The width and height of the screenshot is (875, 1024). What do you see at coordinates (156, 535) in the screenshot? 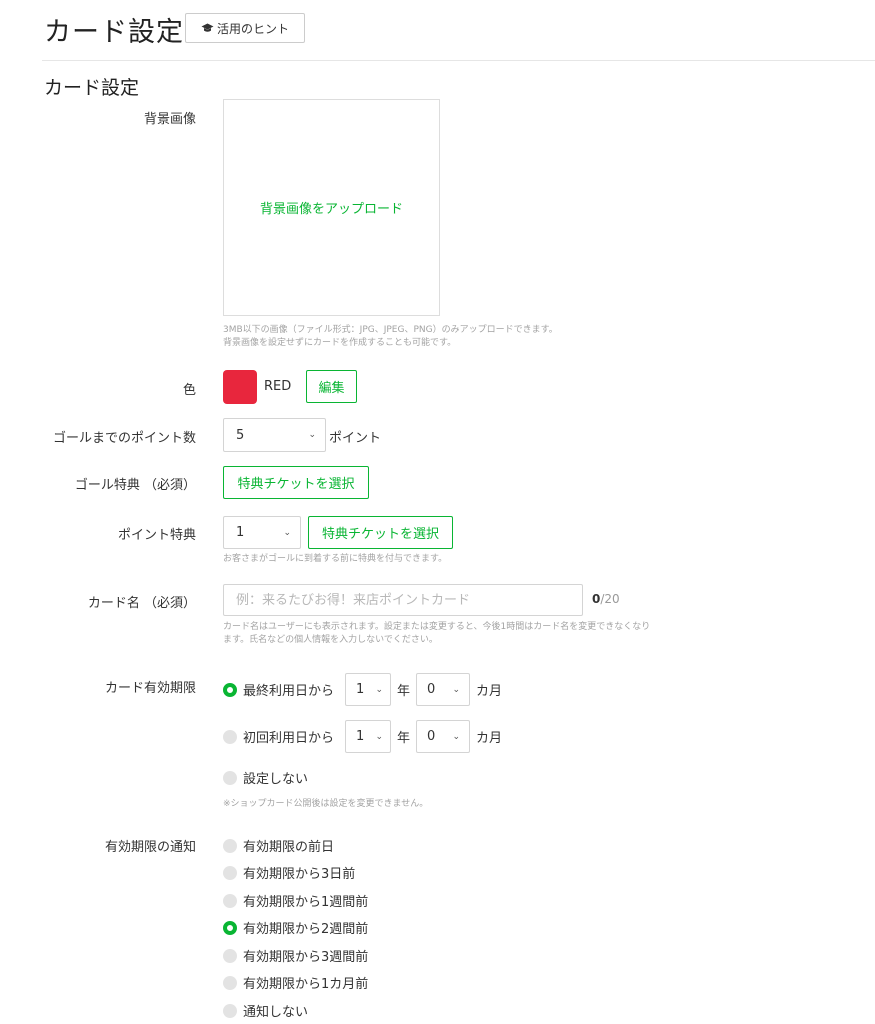
I see `point-reward-label: ポイント特典` at bounding box center [156, 535].